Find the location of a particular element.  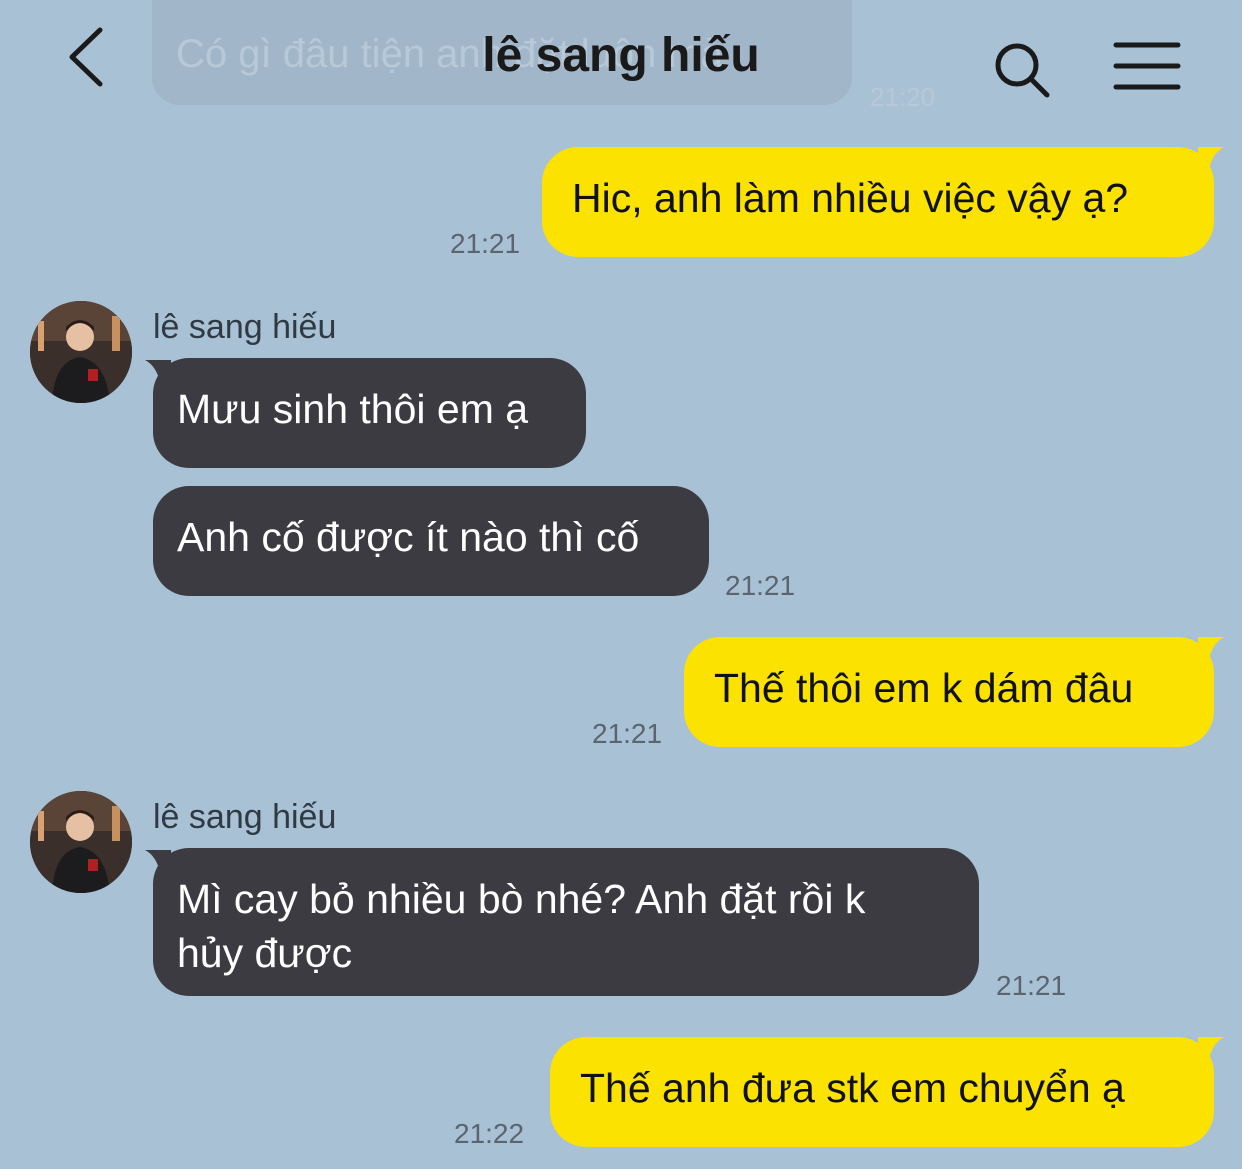

message-text: Mưu sinh thôi em ạ is located at coordinates (353, 409).